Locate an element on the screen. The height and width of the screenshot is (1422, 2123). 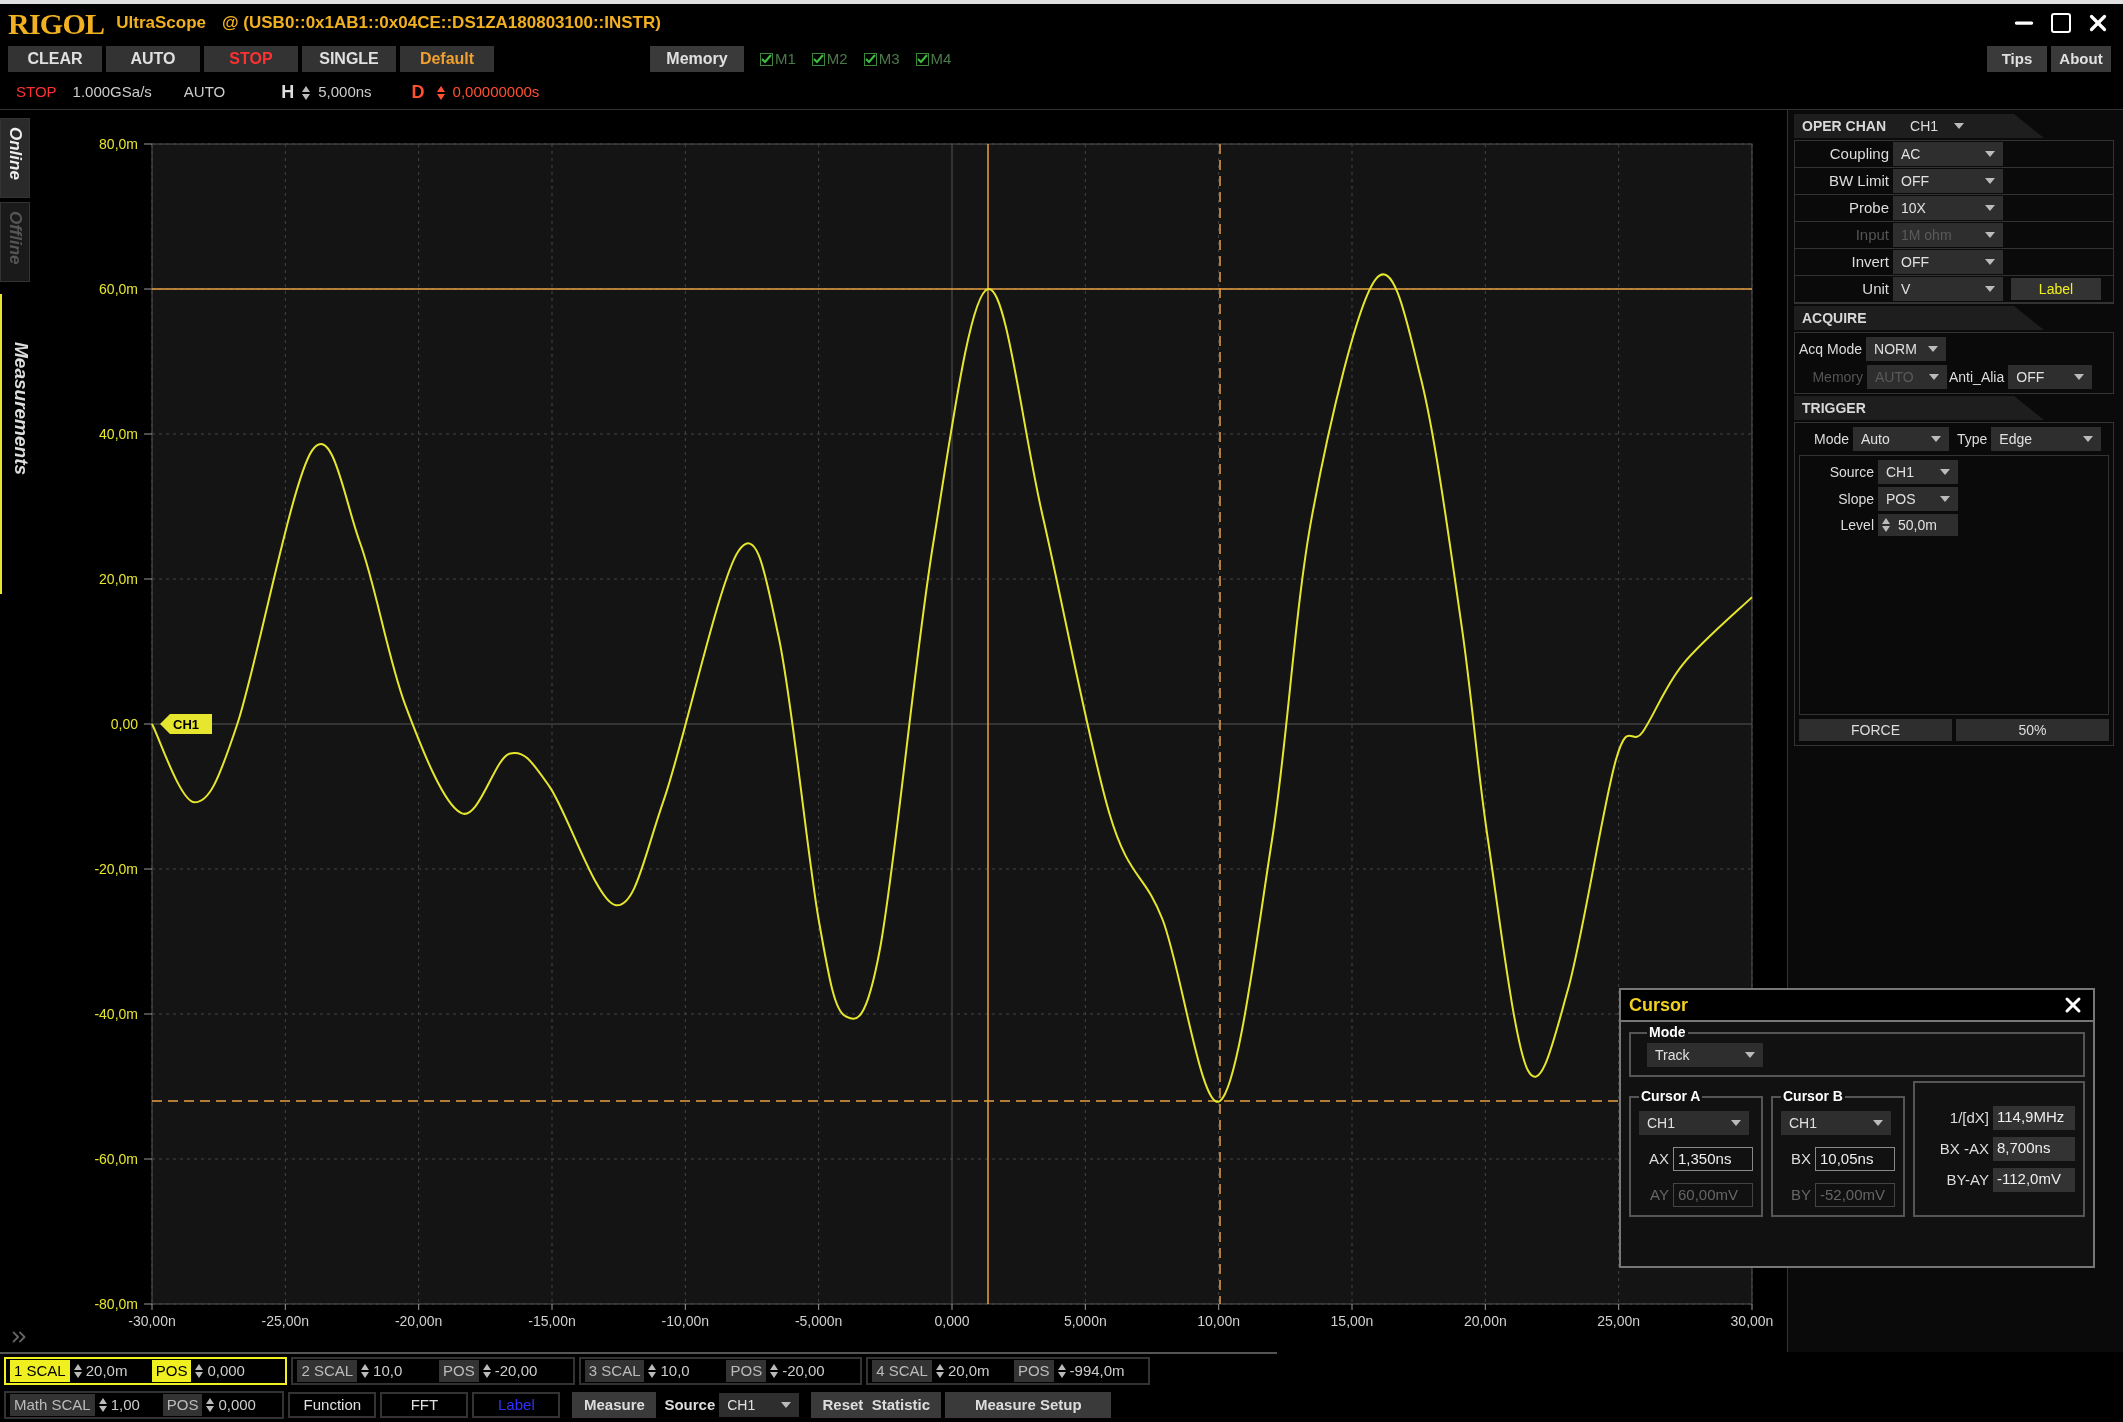
measure-button: Measure is located at coordinates (614, 1405).